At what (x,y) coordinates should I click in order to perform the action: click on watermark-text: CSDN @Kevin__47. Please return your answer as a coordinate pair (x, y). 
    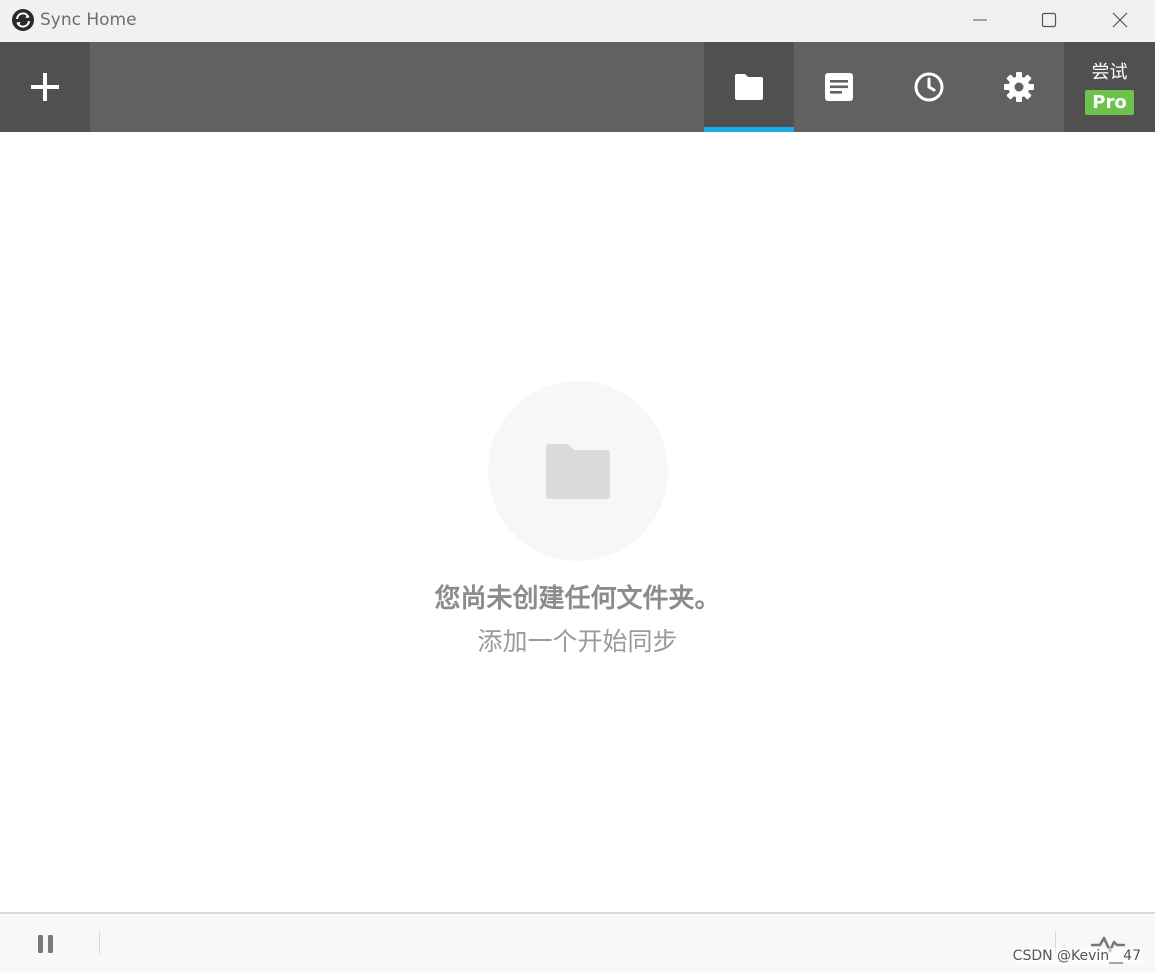
    Looking at the image, I should click on (1076, 956).